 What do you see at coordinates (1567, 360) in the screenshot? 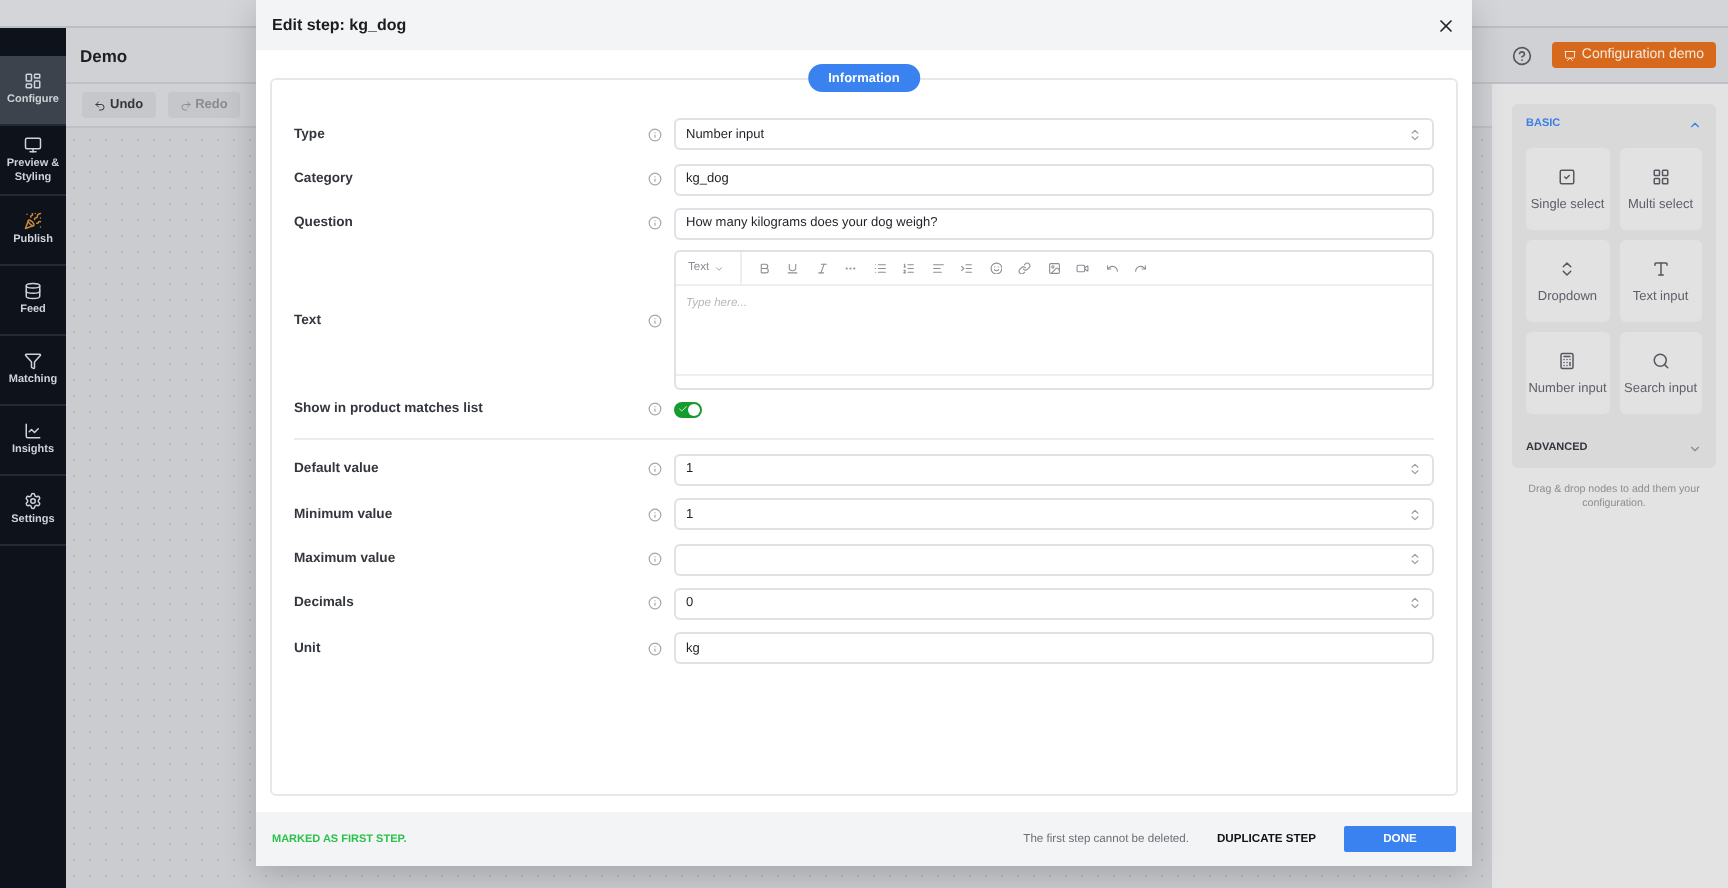
I see `calculator-icon` at bounding box center [1567, 360].